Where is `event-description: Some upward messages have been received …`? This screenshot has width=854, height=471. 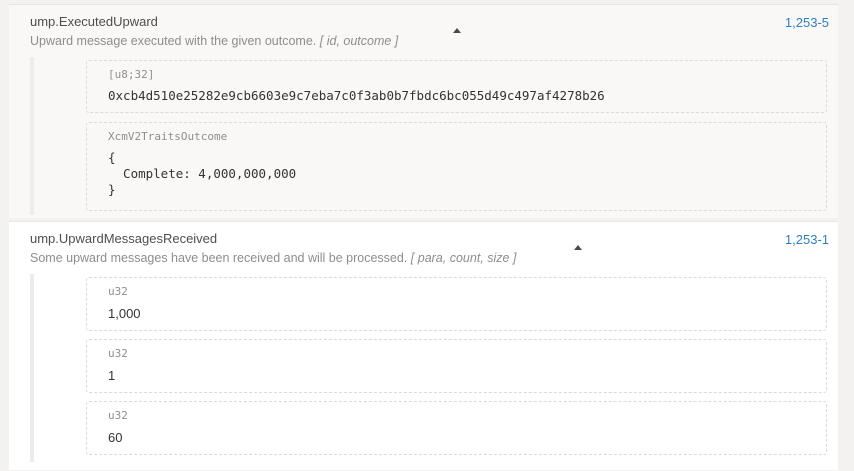
event-description: Some upward messages have been received … is located at coordinates (429, 258).